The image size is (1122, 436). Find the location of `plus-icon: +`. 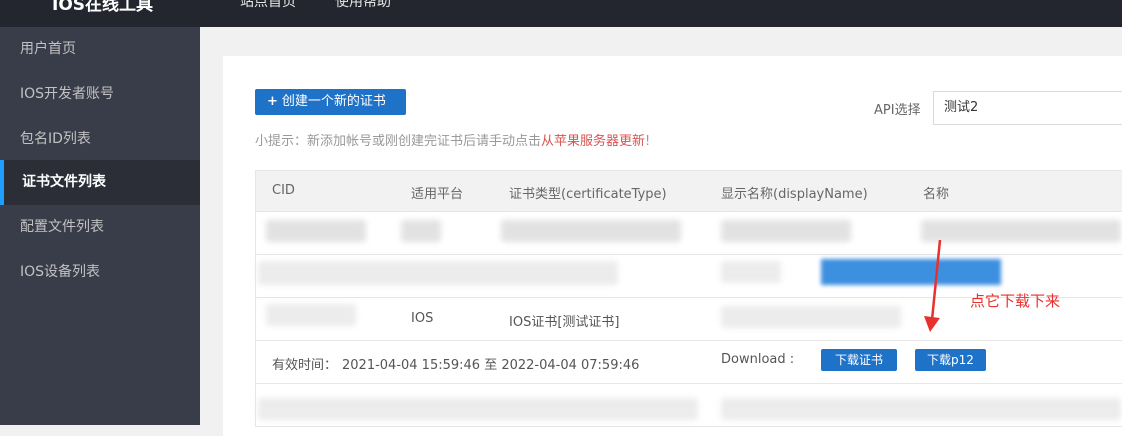

plus-icon: + is located at coordinates (272, 101).